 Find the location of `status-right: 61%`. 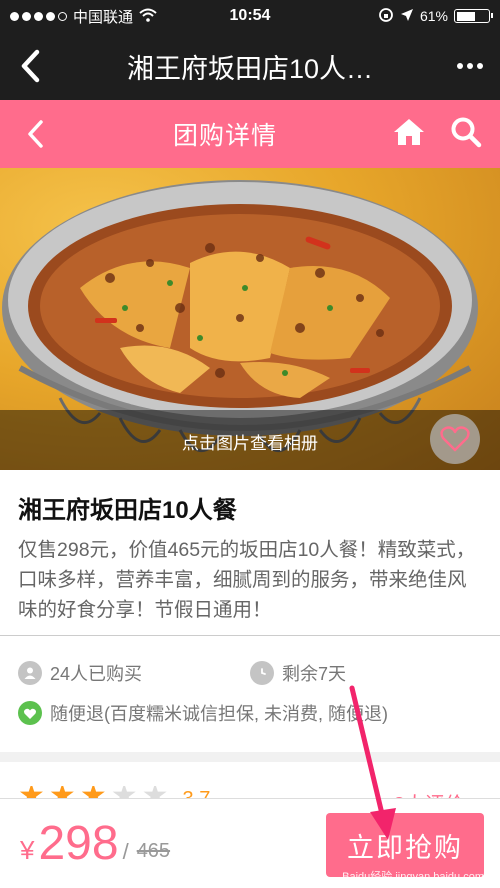

status-right: 61% is located at coordinates (435, 16).